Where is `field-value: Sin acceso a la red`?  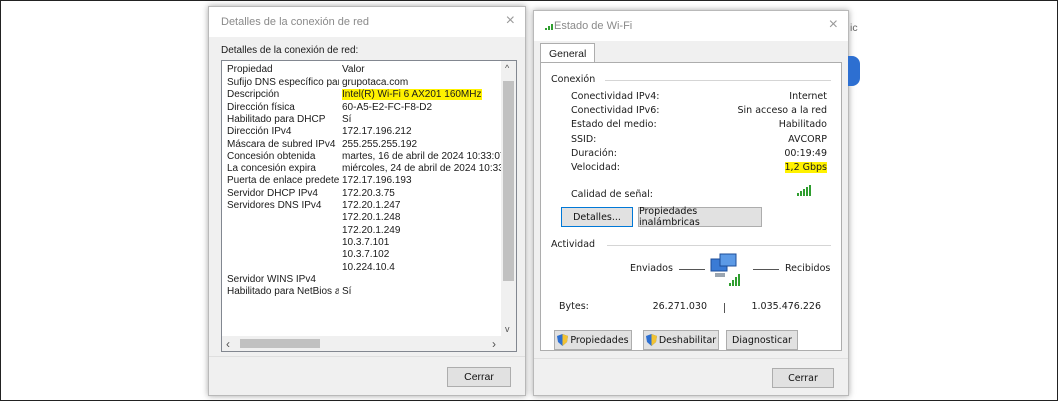
field-value: Sin acceso a la red is located at coordinates (782, 111).